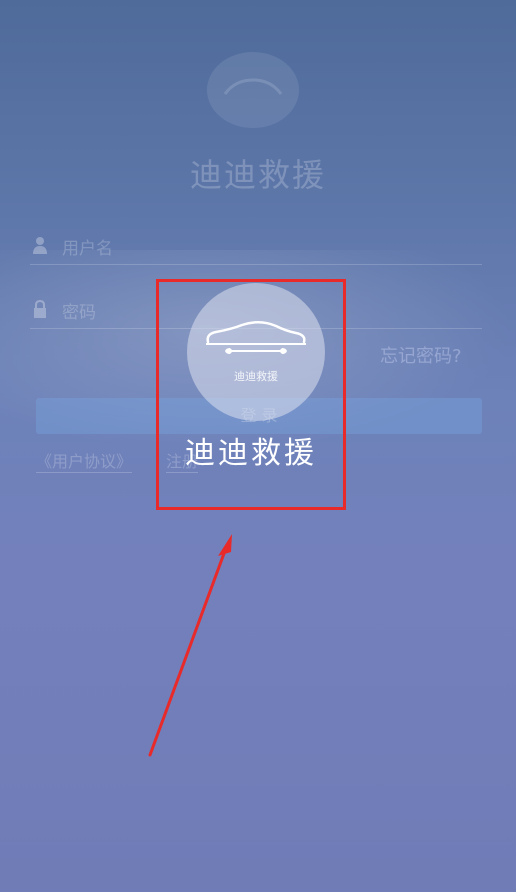  Describe the element at coordinates (421, 355) in the screenshot. I see `forgot-password-link: 忘记密码?` at that location.